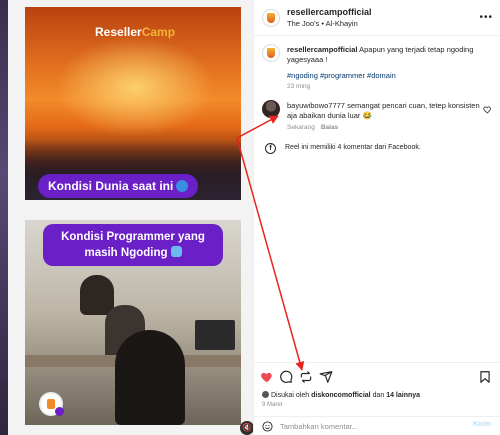 The width and height of the screenshot is (500, 435). Describe the element at coordinates (135, 87) in the screenshot. I see `fire-glow` at that location.